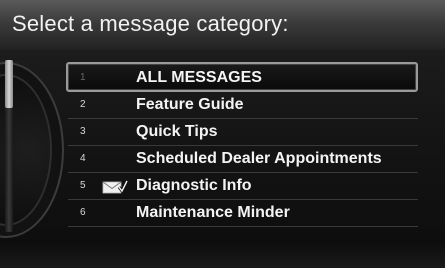 Image resolution: width=445 pixels, height=268 pixels. Describe the element at coordinates (190, 104) in the screenshot. I see `item-label: Feature Guide` at that location.